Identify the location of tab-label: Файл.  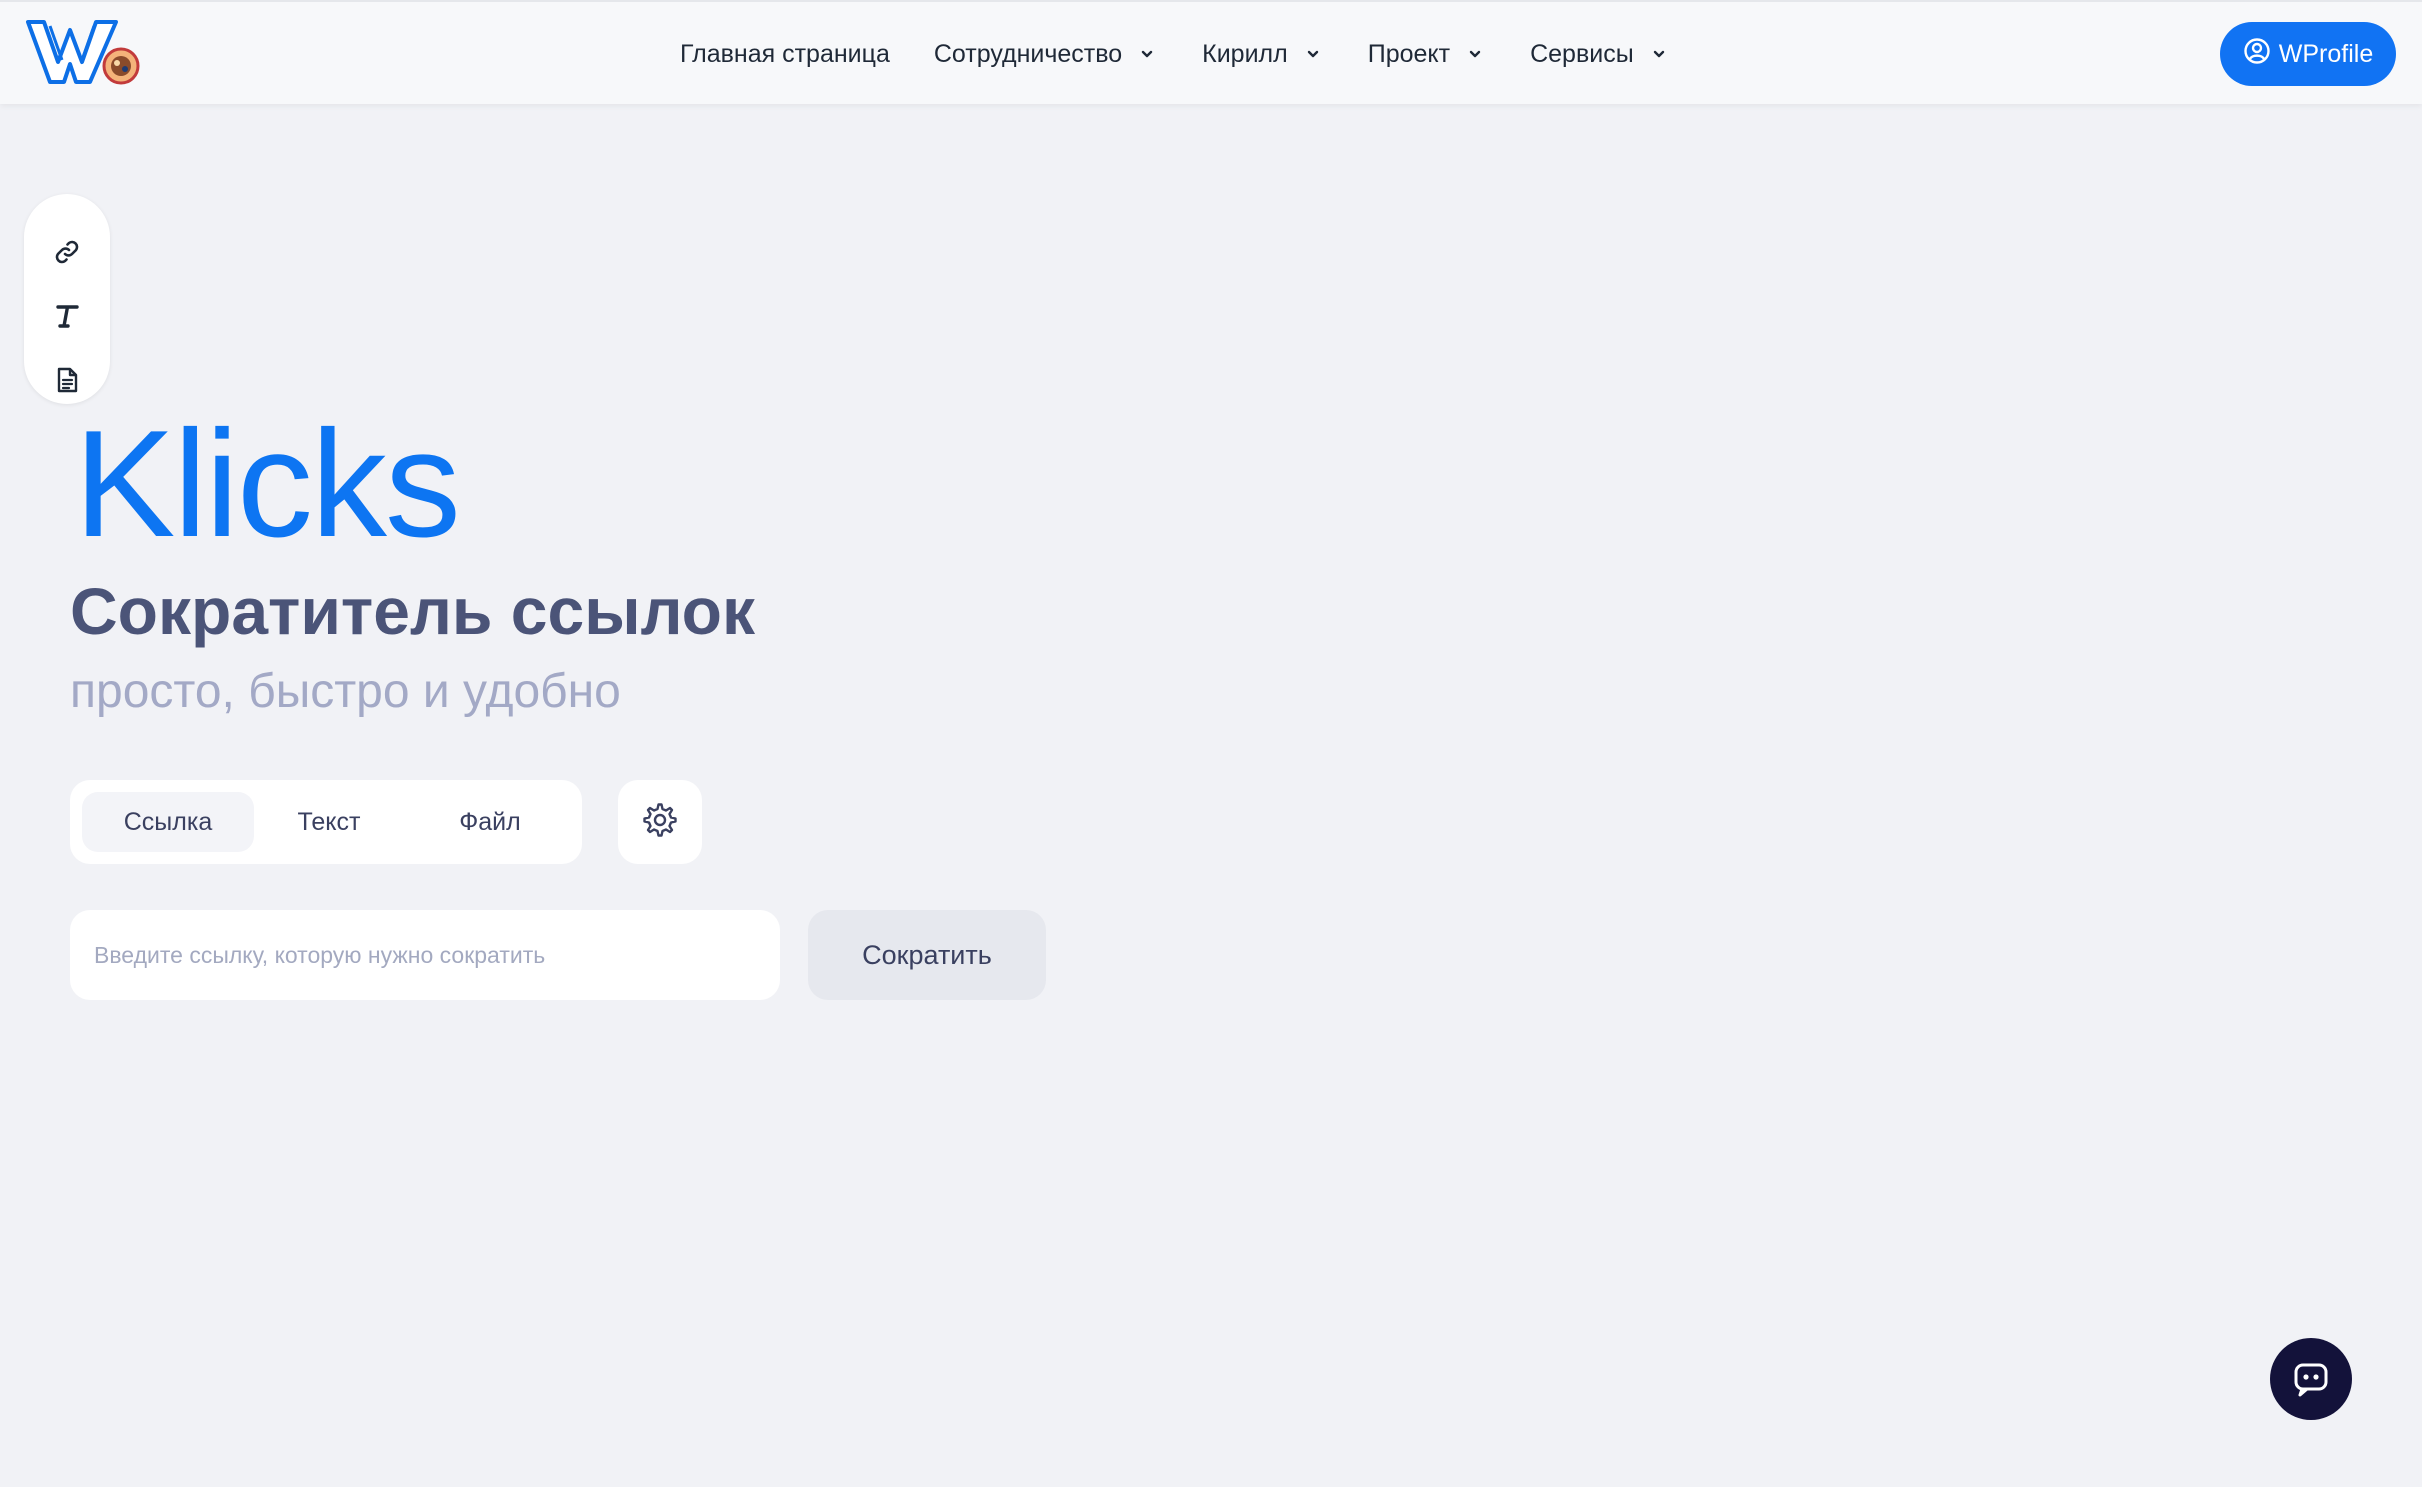
(490, 821).